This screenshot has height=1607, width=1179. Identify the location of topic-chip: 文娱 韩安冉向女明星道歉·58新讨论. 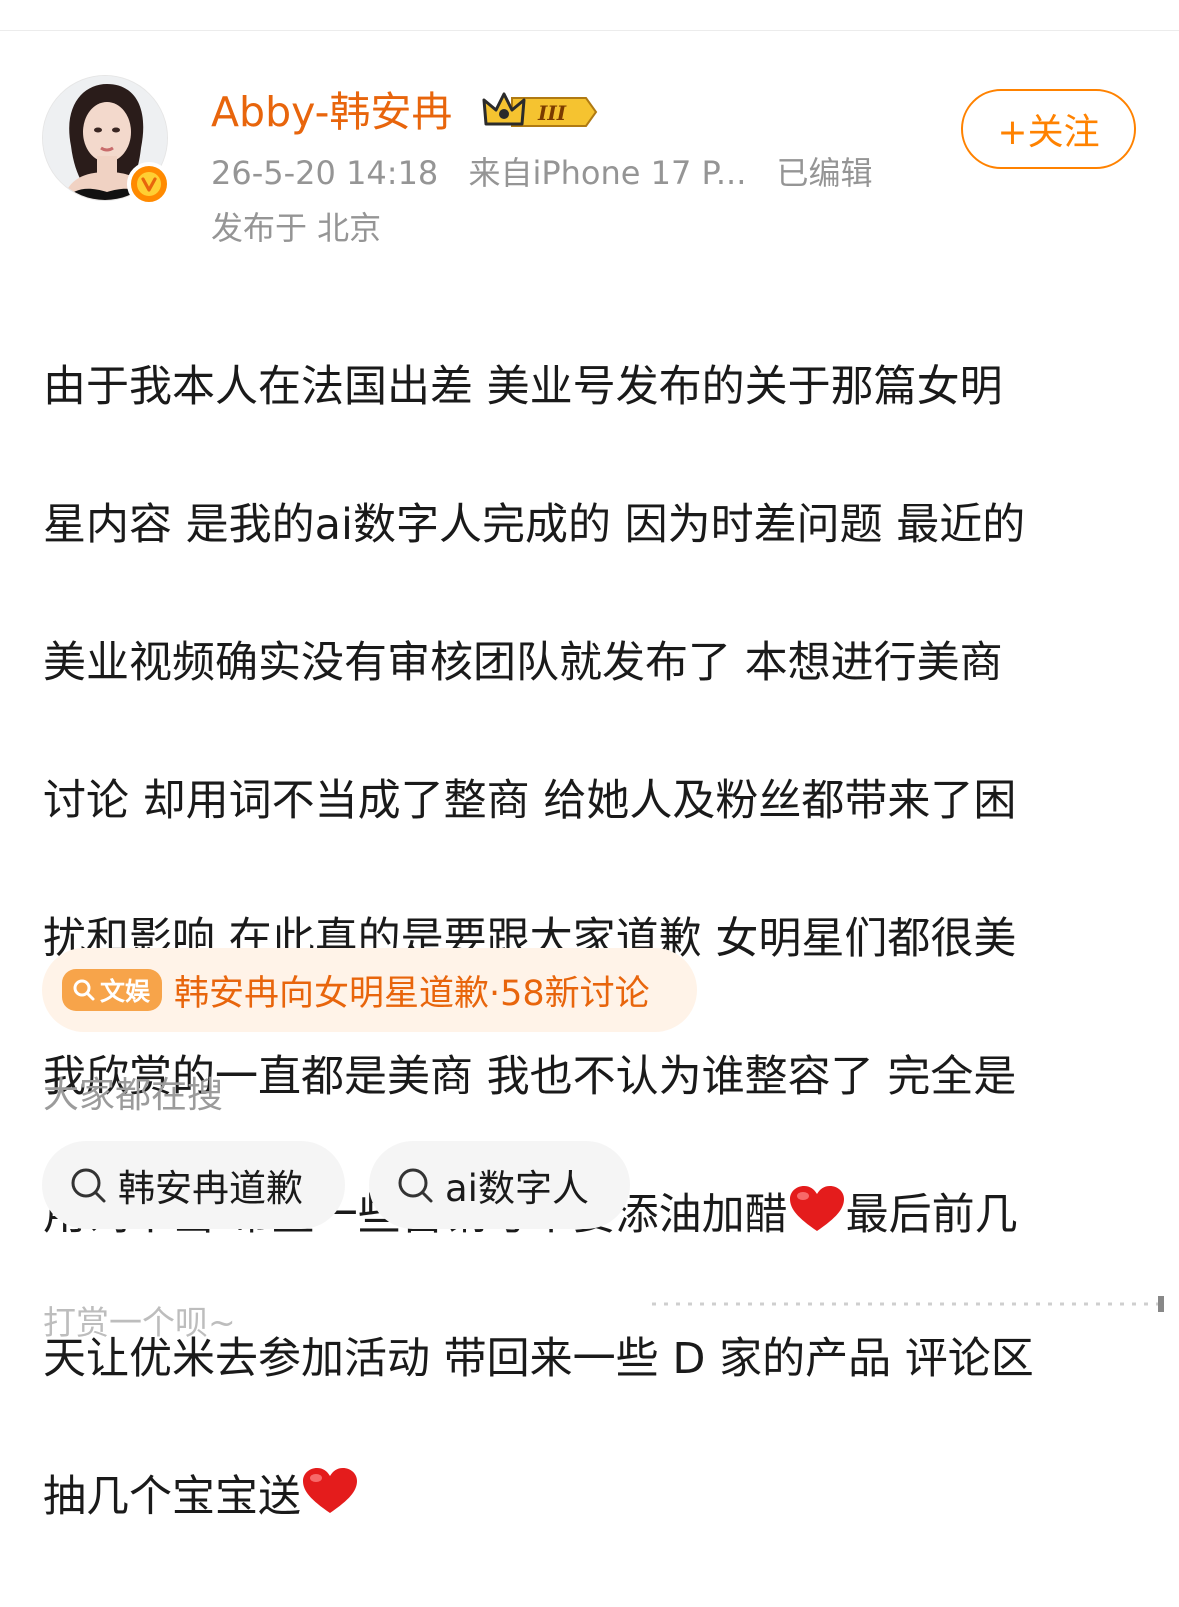
(369, 990).